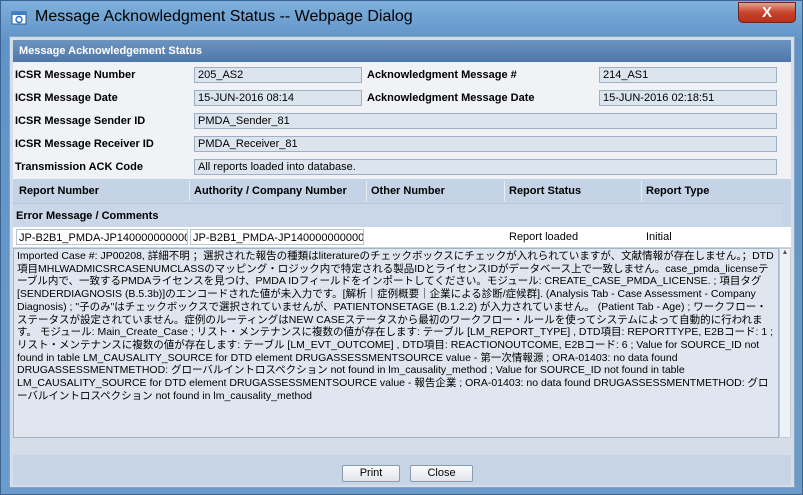  I want to click on icsr-message-date-label: ICSR Message Date, so click(66, 98).